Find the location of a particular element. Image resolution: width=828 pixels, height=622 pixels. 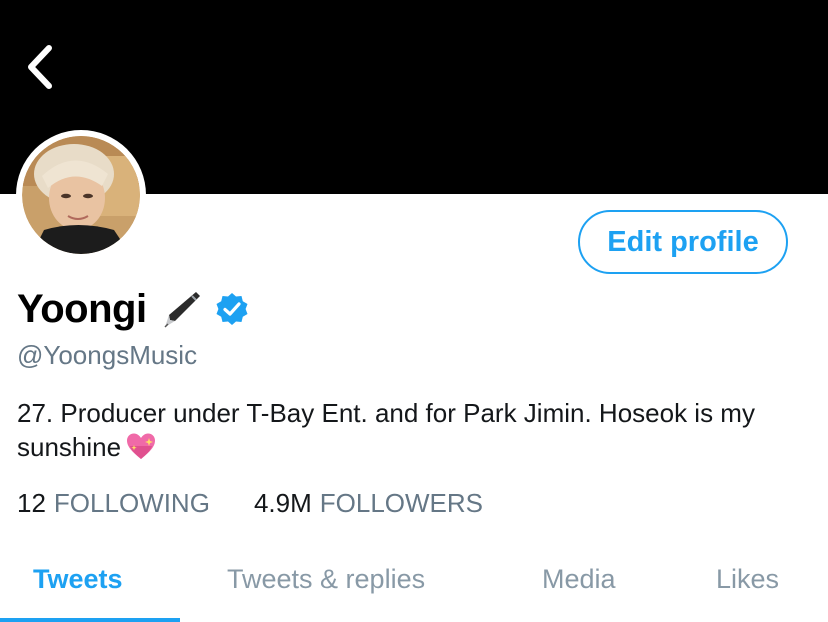

chevron-left-icon is located at coordinates (40, 67).